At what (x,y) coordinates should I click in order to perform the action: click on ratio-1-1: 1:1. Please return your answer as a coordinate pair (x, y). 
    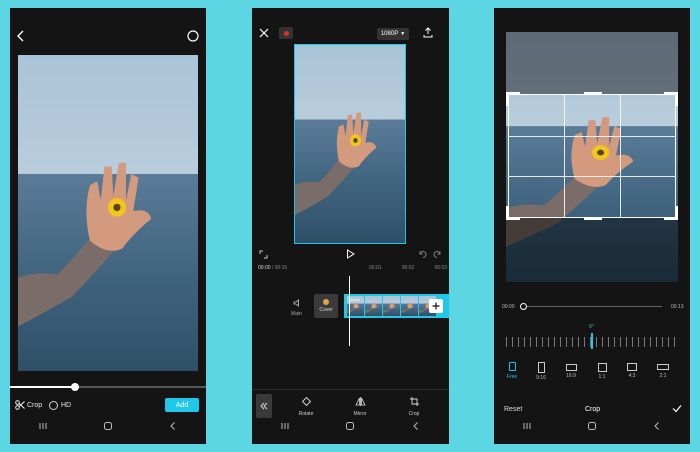
    Looking at the image, I should click on (602, 371).